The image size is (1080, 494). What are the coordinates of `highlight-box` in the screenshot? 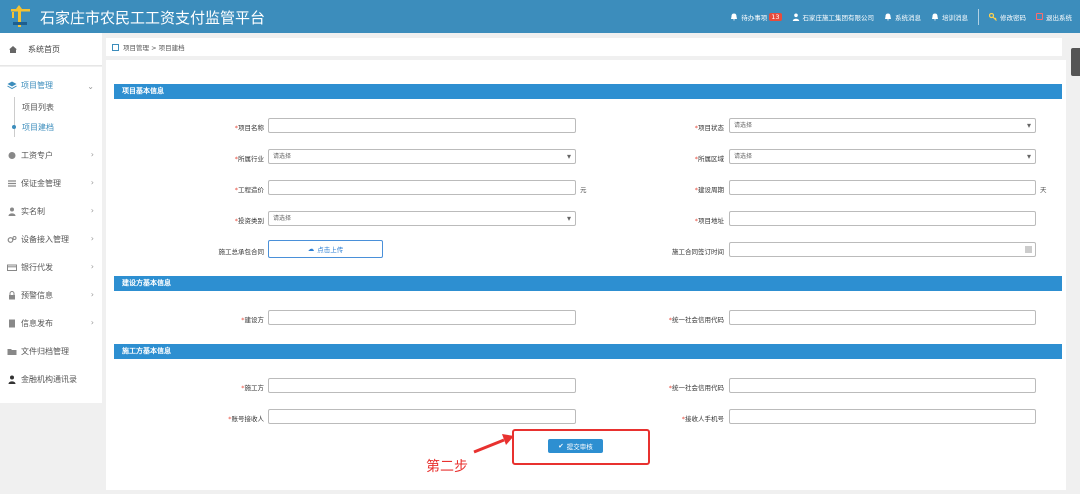 It's located at (581, 447).